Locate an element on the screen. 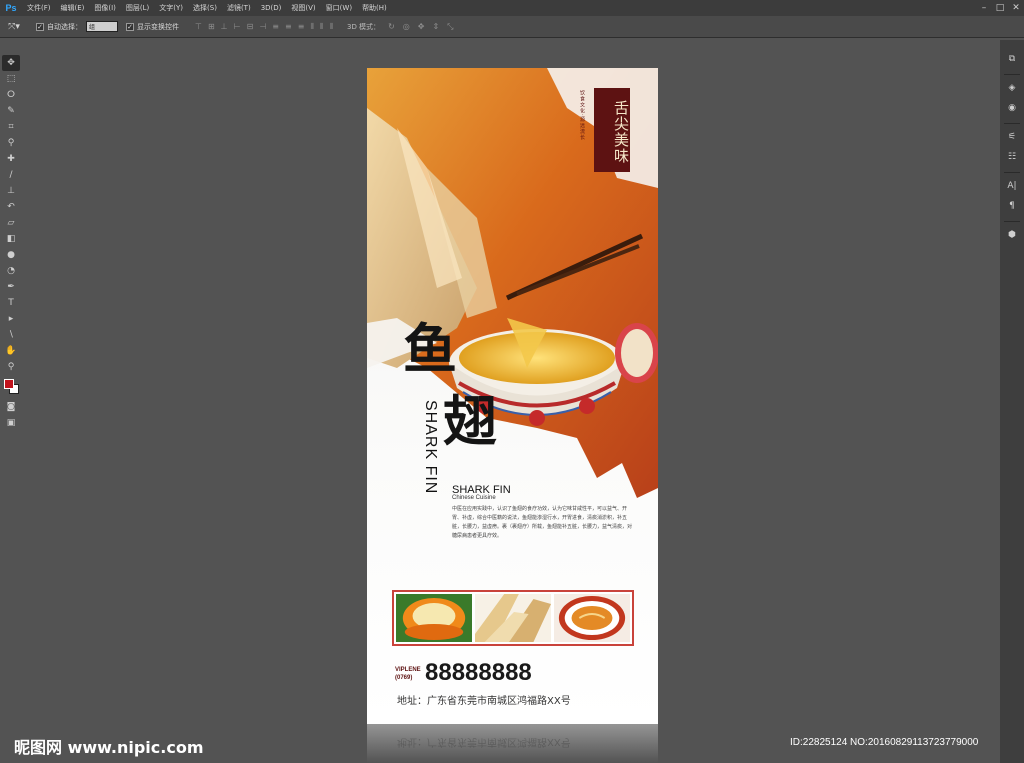 This screenshot has width=1024, height=763. quick-mask-icon: ◙ is located at coordinates (11, 407).